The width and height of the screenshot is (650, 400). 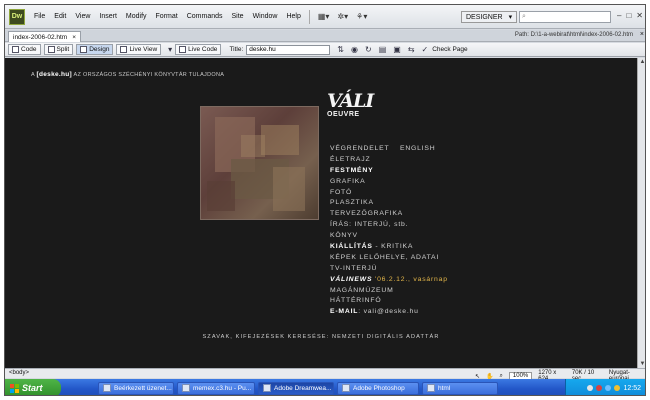 What do you see at coordinates (450, 312) in the screenshot?
I see `menu-link-email: E-MAIL: vali@deske.hu` at bounding box center [450, 312].